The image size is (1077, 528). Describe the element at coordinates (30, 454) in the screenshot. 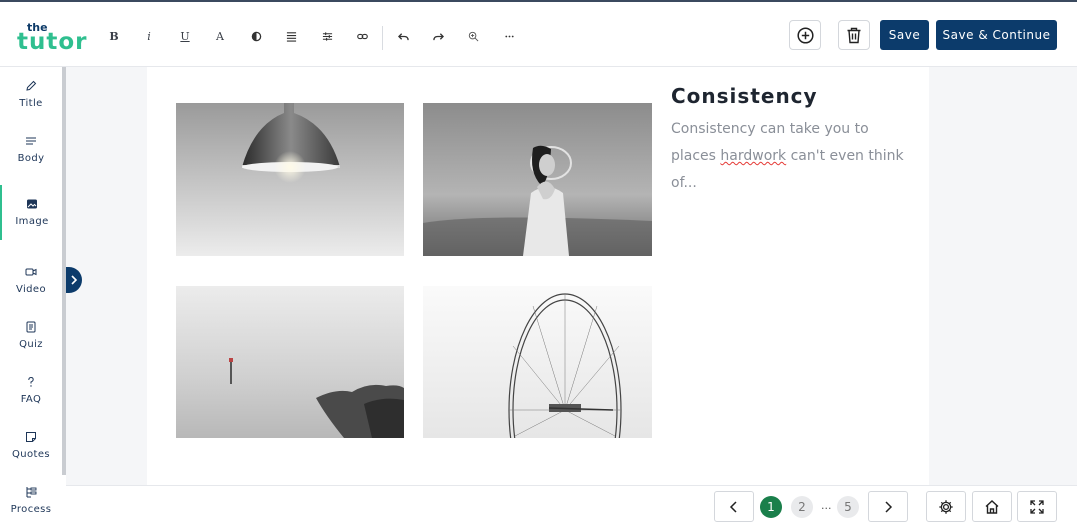

I see `sidebar-item-label: Quotes` at that location.